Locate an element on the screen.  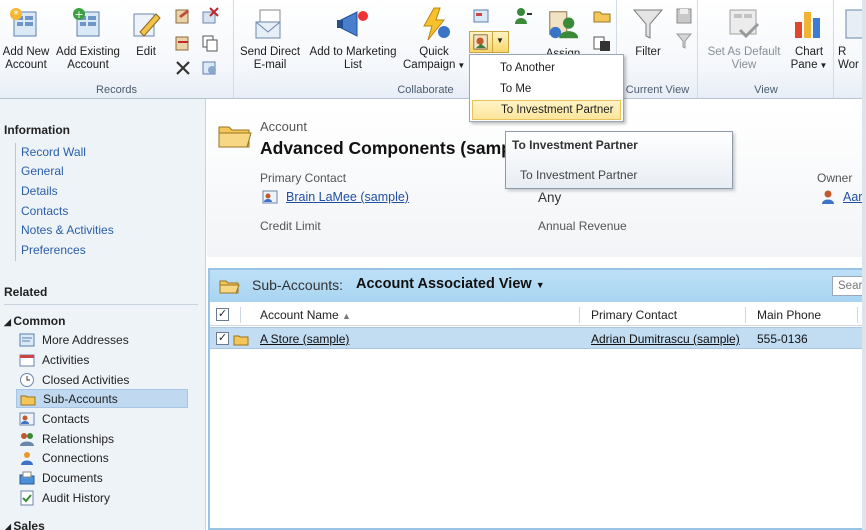
assign-icon is located at coordinates (480, 42).